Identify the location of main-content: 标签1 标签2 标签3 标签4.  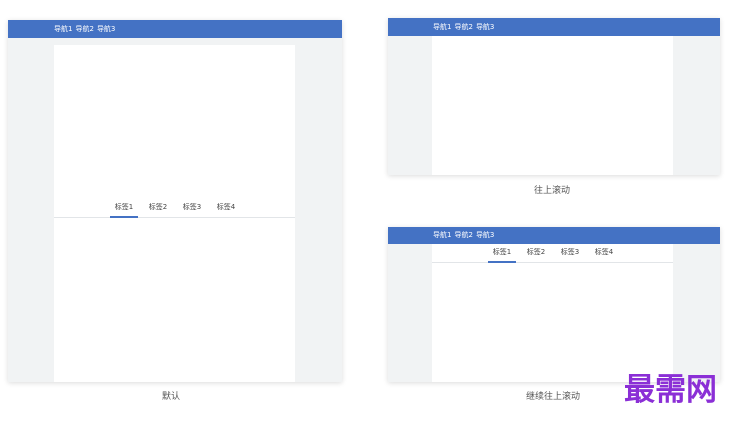
(552, 313).